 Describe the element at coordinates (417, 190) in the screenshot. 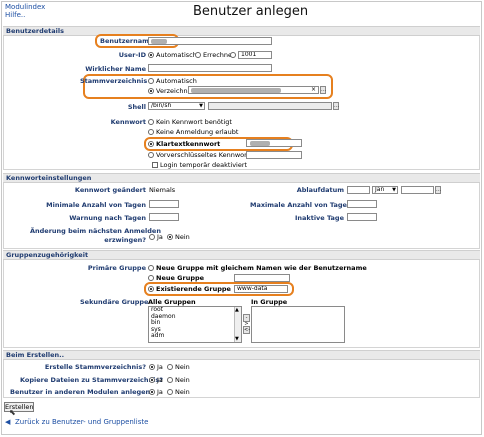

I see `expiry-year-input` at that location.